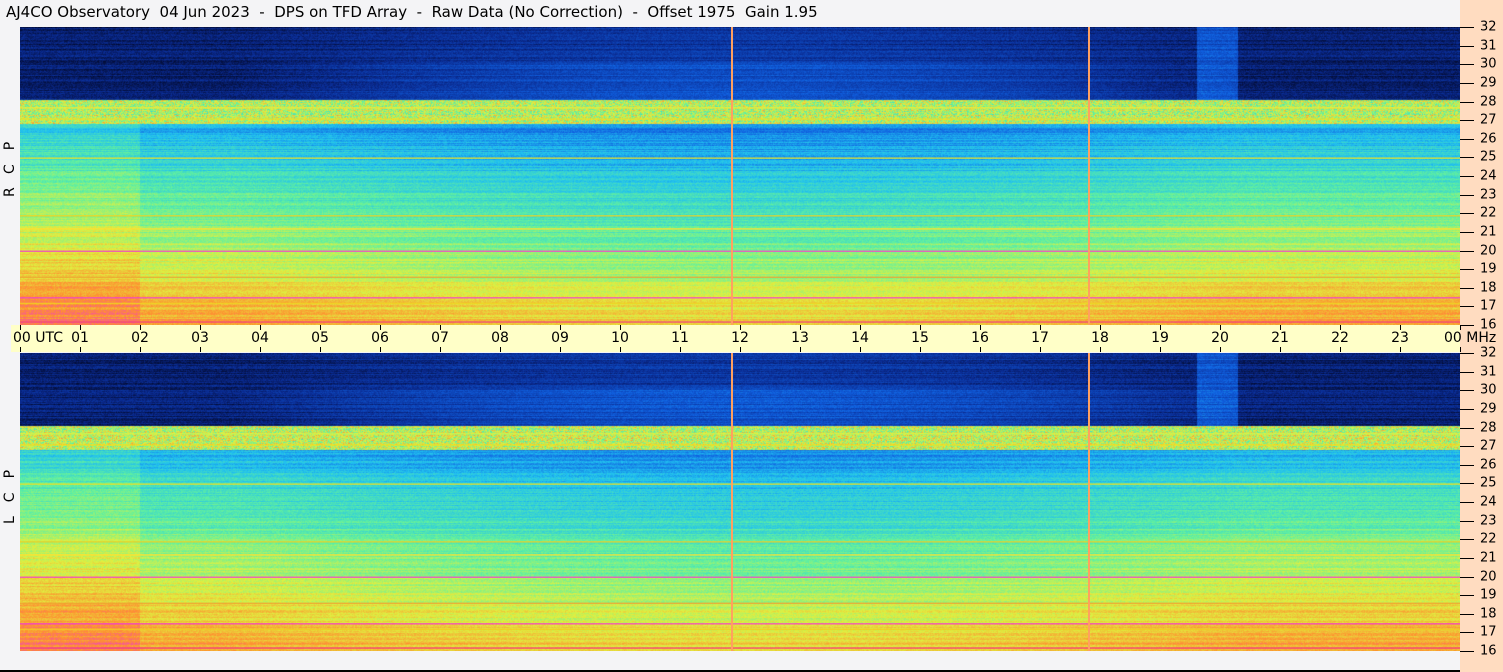 This screenshot has height=672, width=1503. Describe the element at coordinates (440, 338) in the screenshot. I see `time-tick-label: 07` at that location.